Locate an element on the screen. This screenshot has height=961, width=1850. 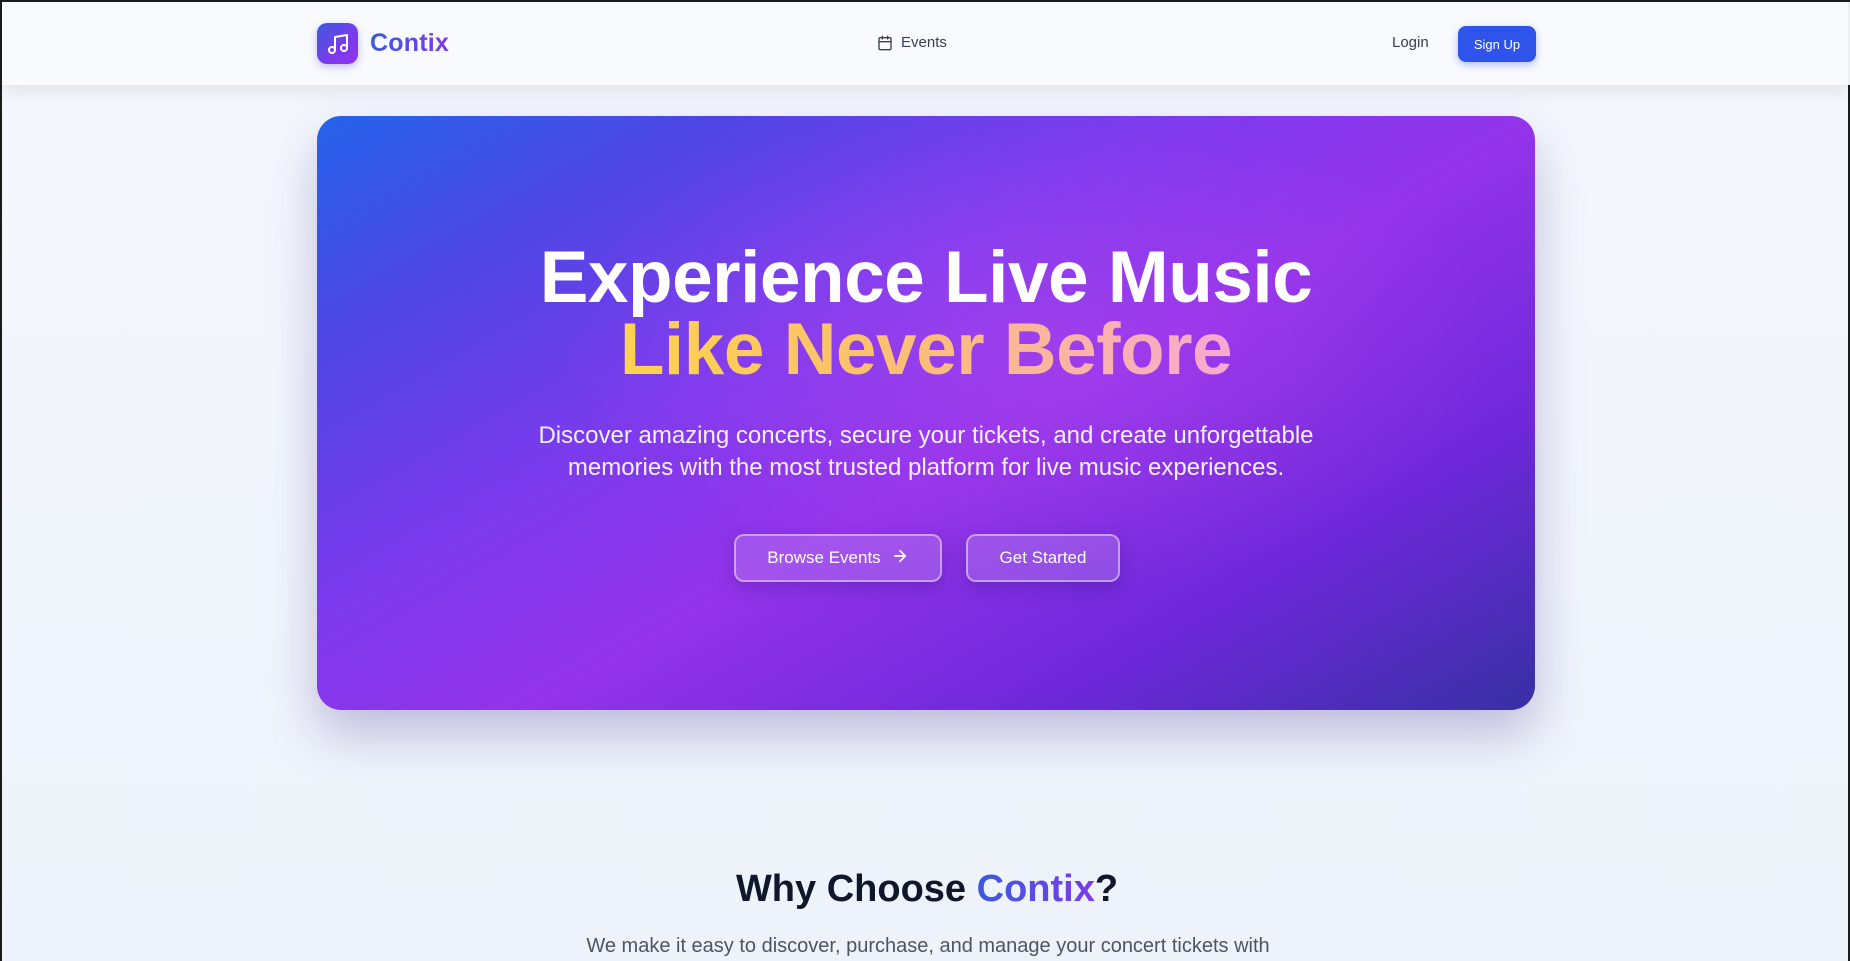
brand-name: Contix is located at coordinates (409, 43).